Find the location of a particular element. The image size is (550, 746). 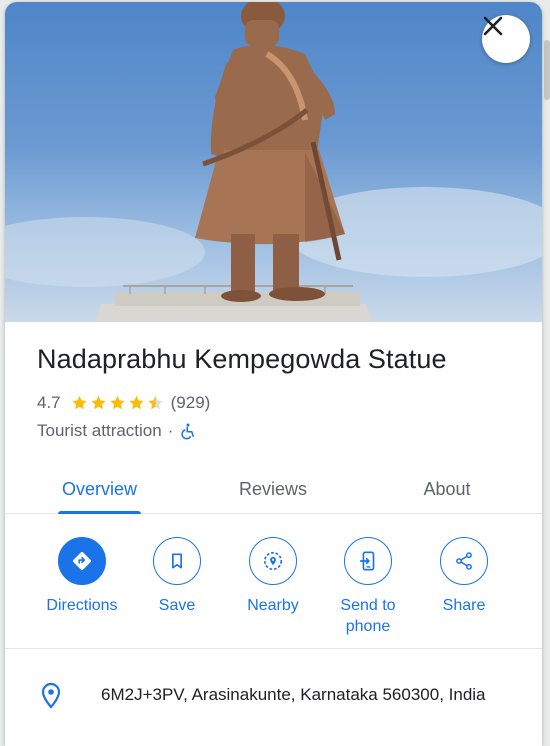

directions-button: Directions is located at coordinates (82, 576).